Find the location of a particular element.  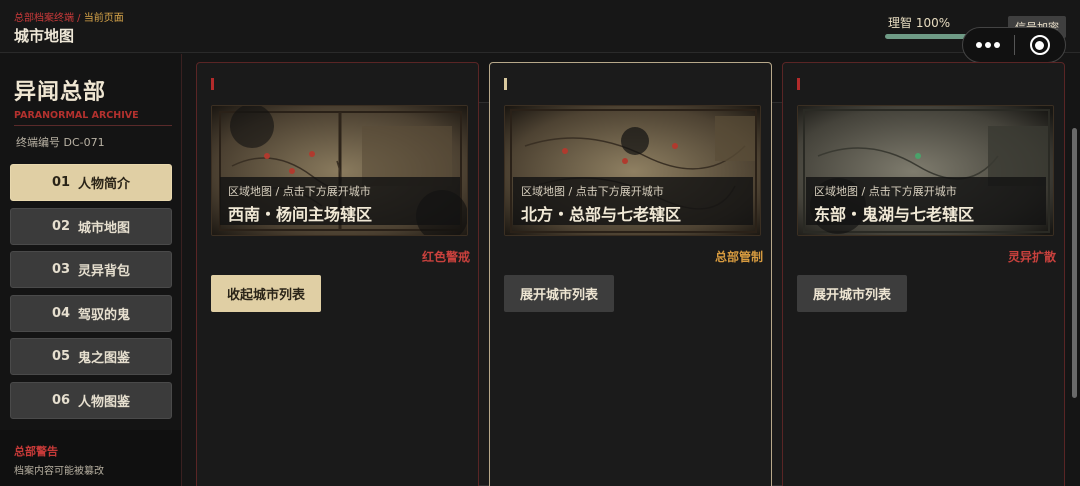

sidebar-item-label: 驾驭的鬼 is located at coordinates (104, 315).